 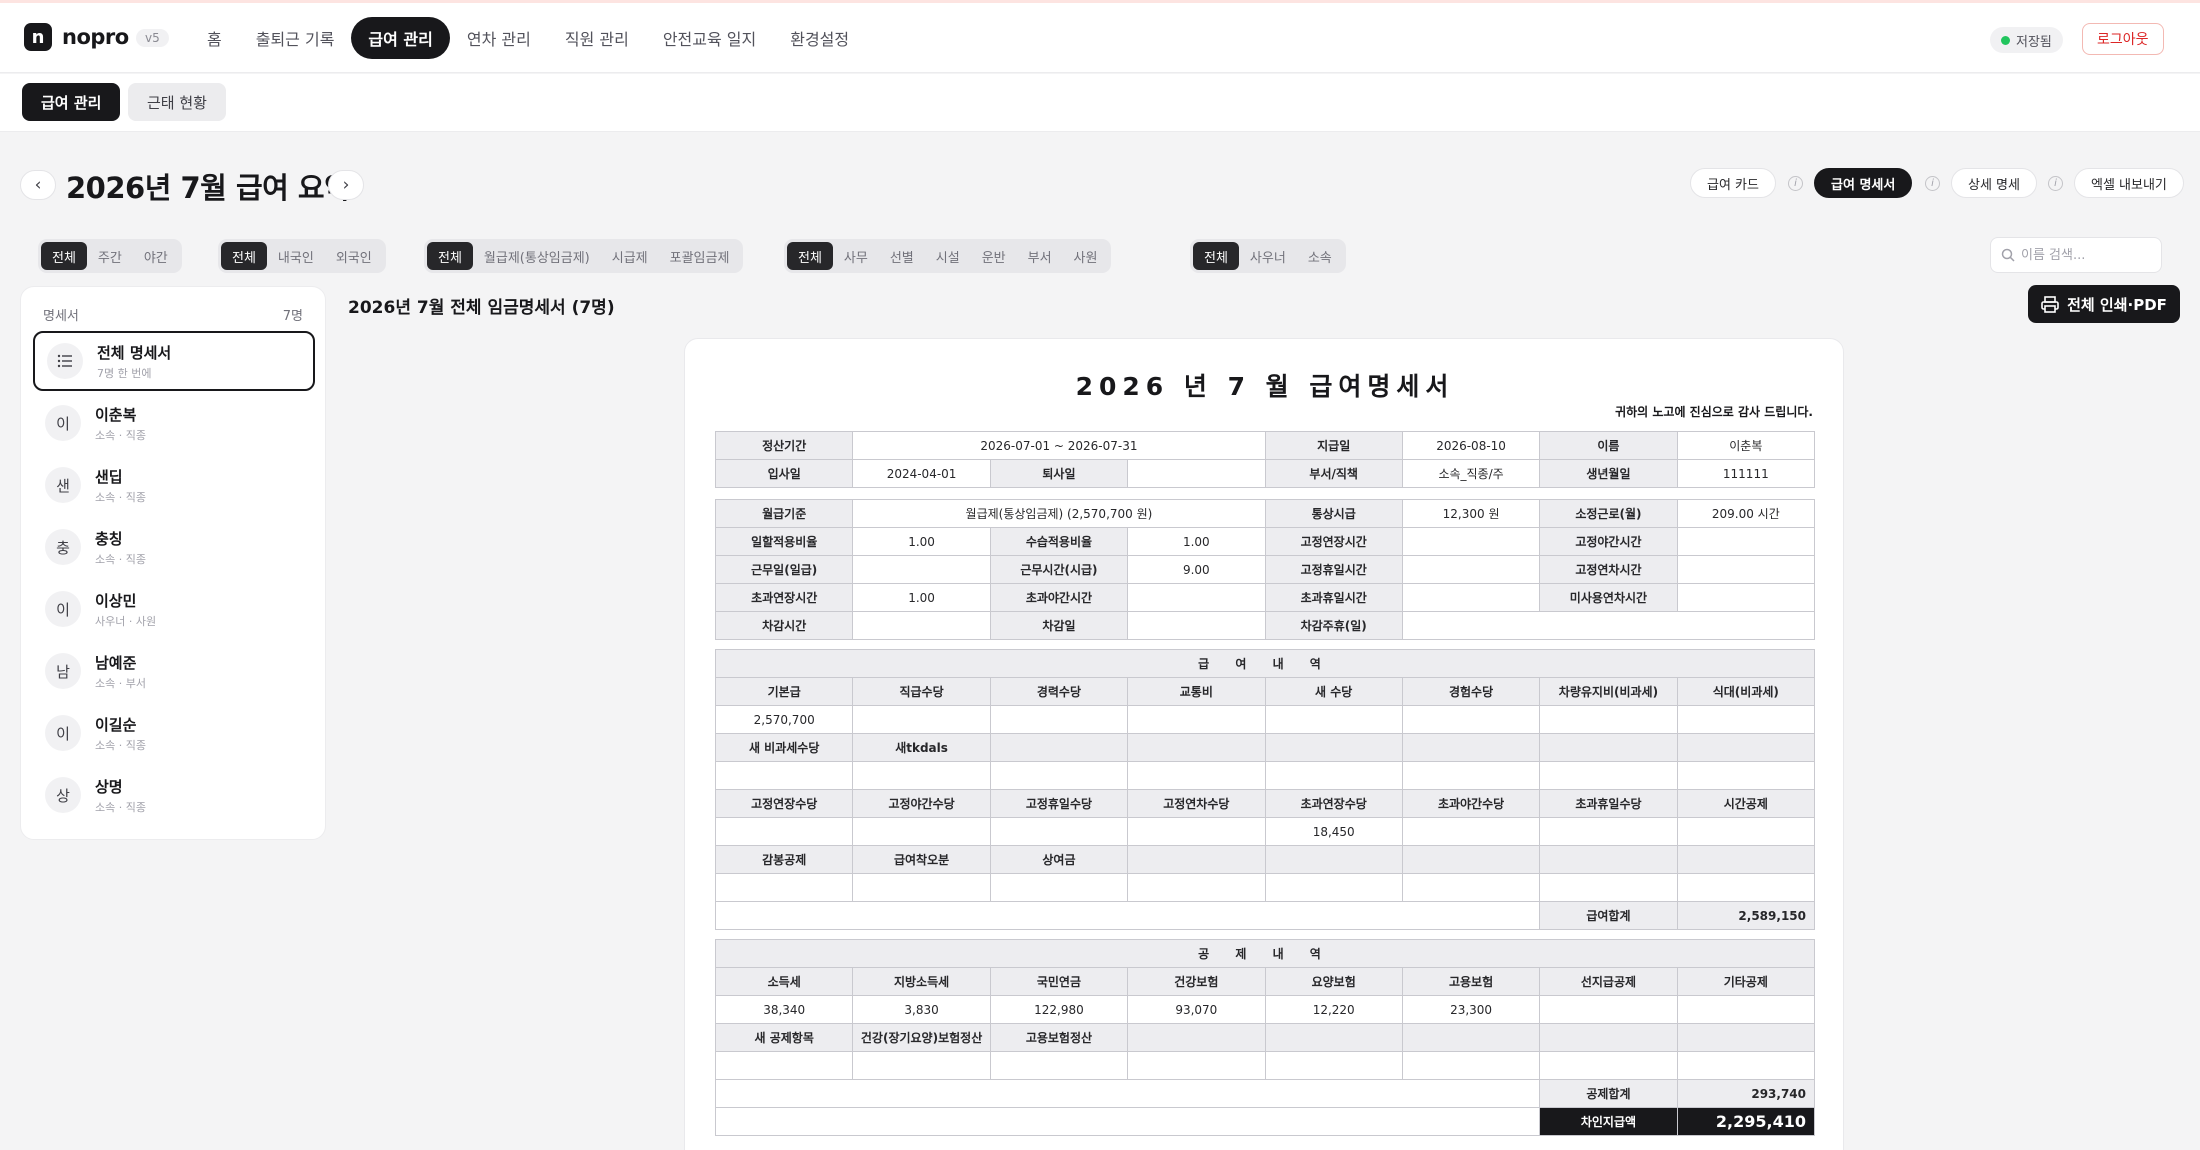 What do you see at coordinates (1040, 256) in the screenshot?
I see `filter-dept-division: 부서` at bounding box center [1040, 256].